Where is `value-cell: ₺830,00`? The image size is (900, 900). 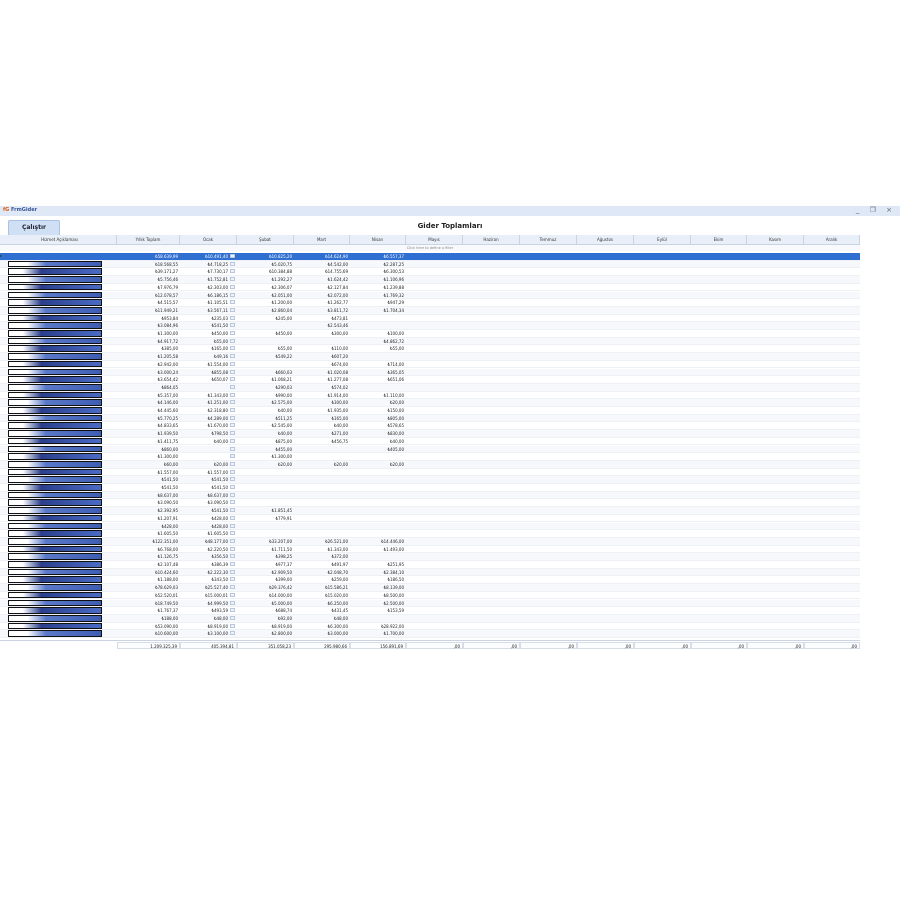 value-cell: ₺830,00 is located at coordinates (378, 434).